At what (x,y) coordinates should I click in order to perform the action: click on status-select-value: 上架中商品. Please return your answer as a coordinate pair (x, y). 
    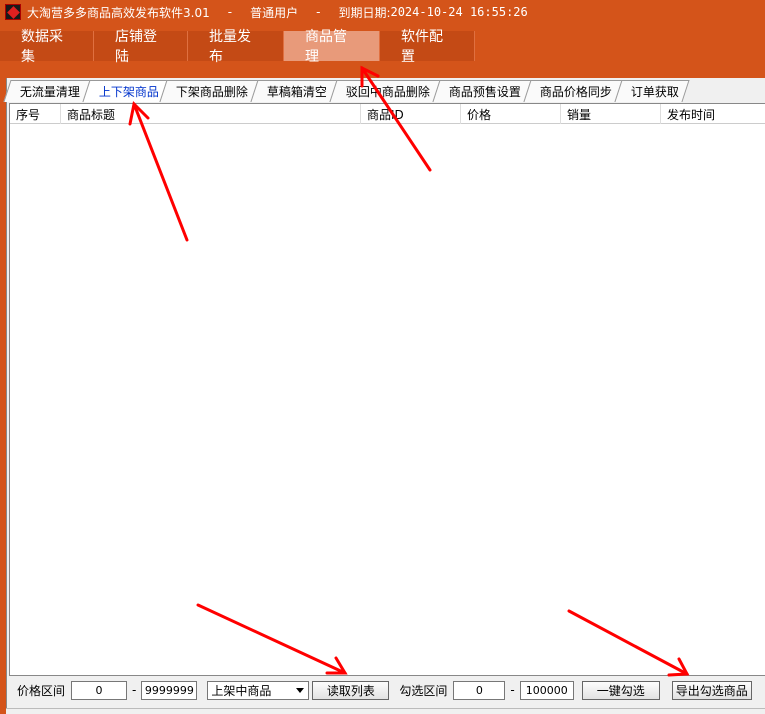
    Looking at the image, I should click on (241, 690).